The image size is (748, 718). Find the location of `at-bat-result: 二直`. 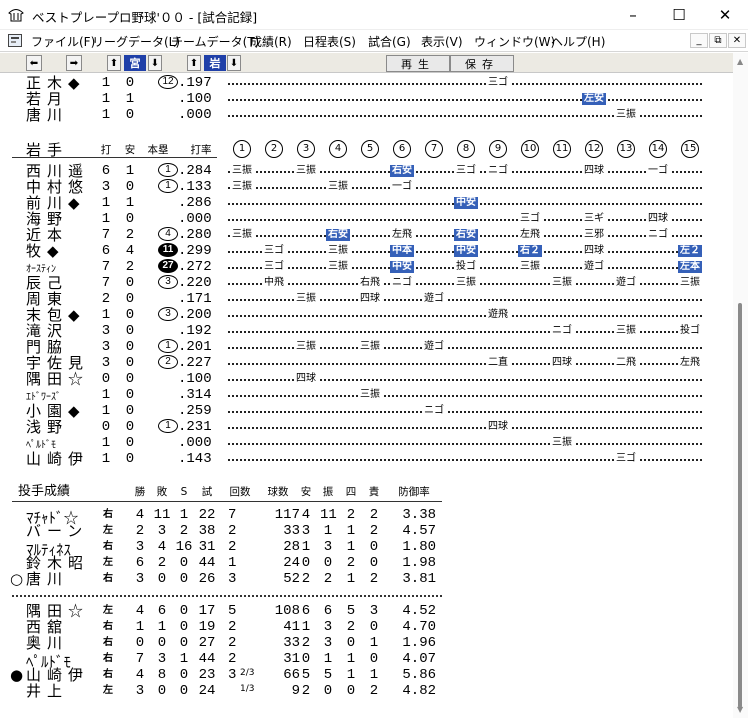

at-bat-result: 二直 is located at coordinates (498, 363).